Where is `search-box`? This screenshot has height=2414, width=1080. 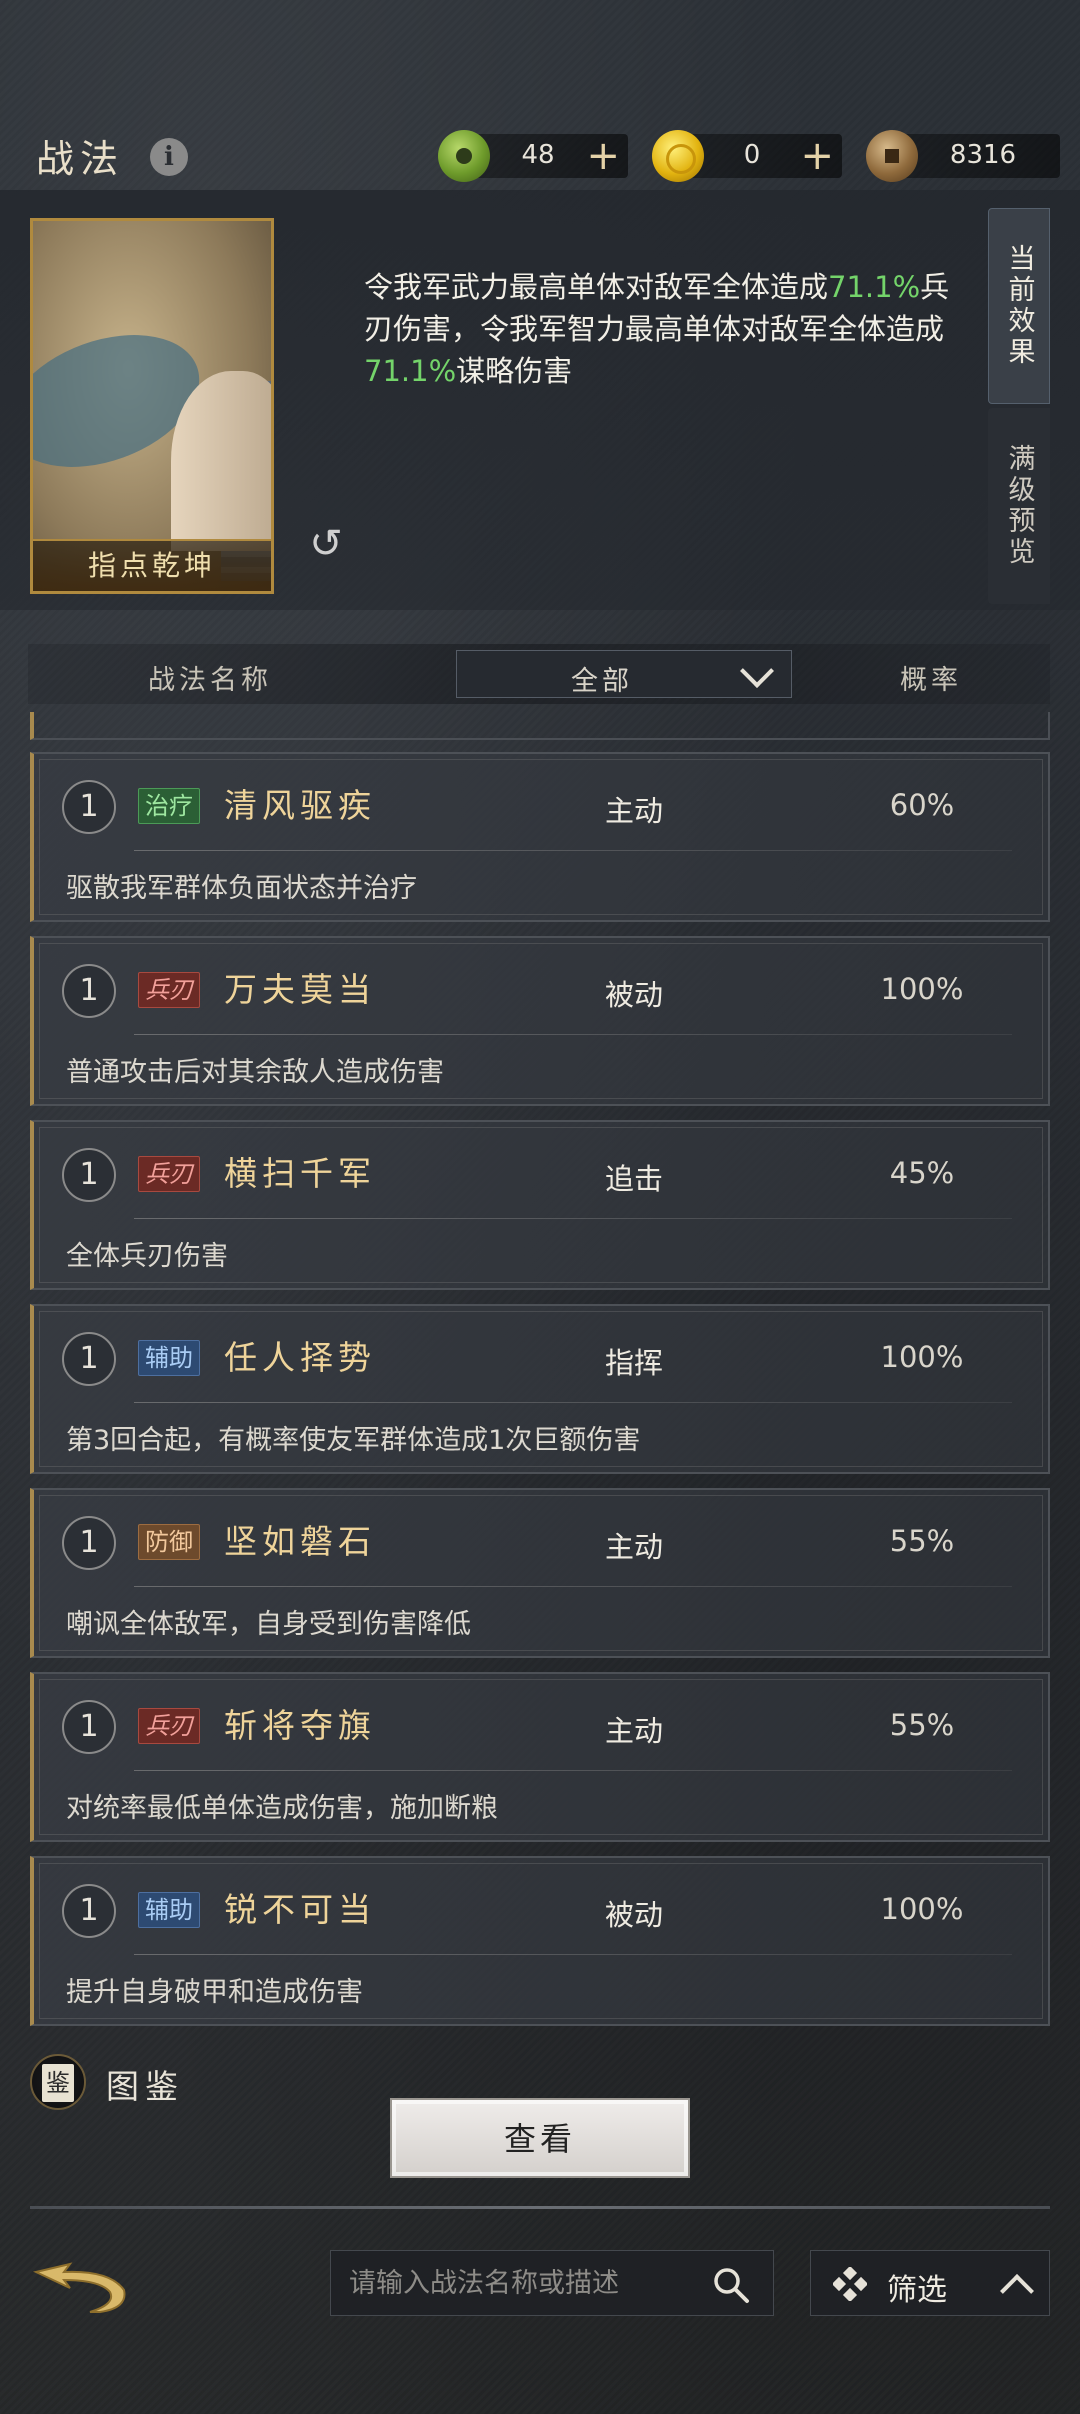
search-box is located at coordinates (552, 2283).